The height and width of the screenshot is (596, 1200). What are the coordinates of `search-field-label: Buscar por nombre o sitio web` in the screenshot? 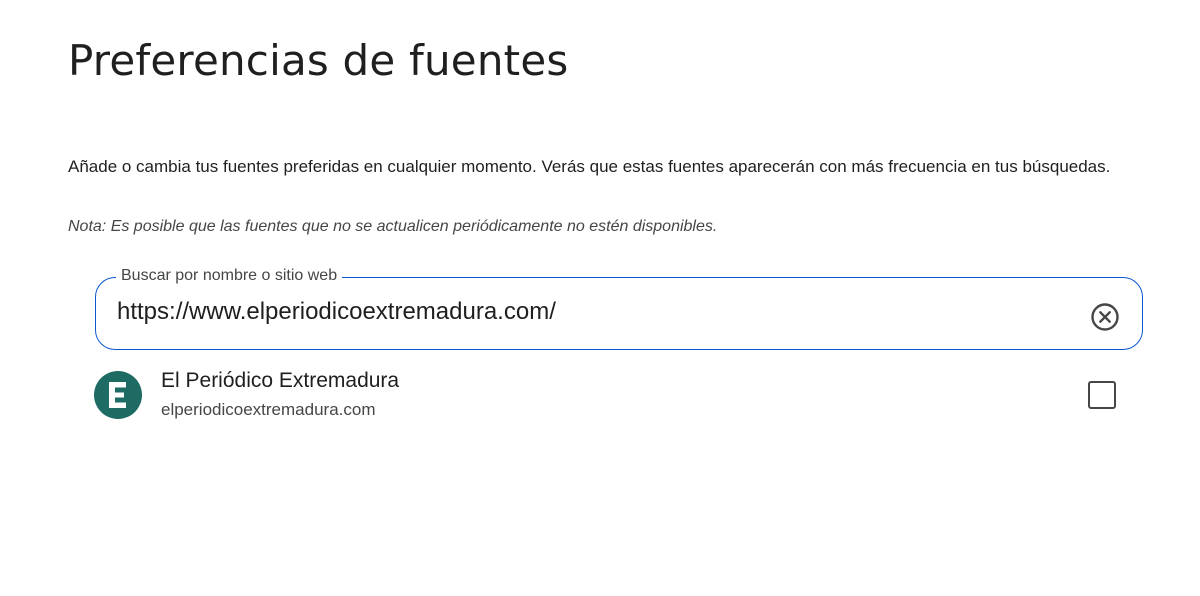 It's located at (229, 276).